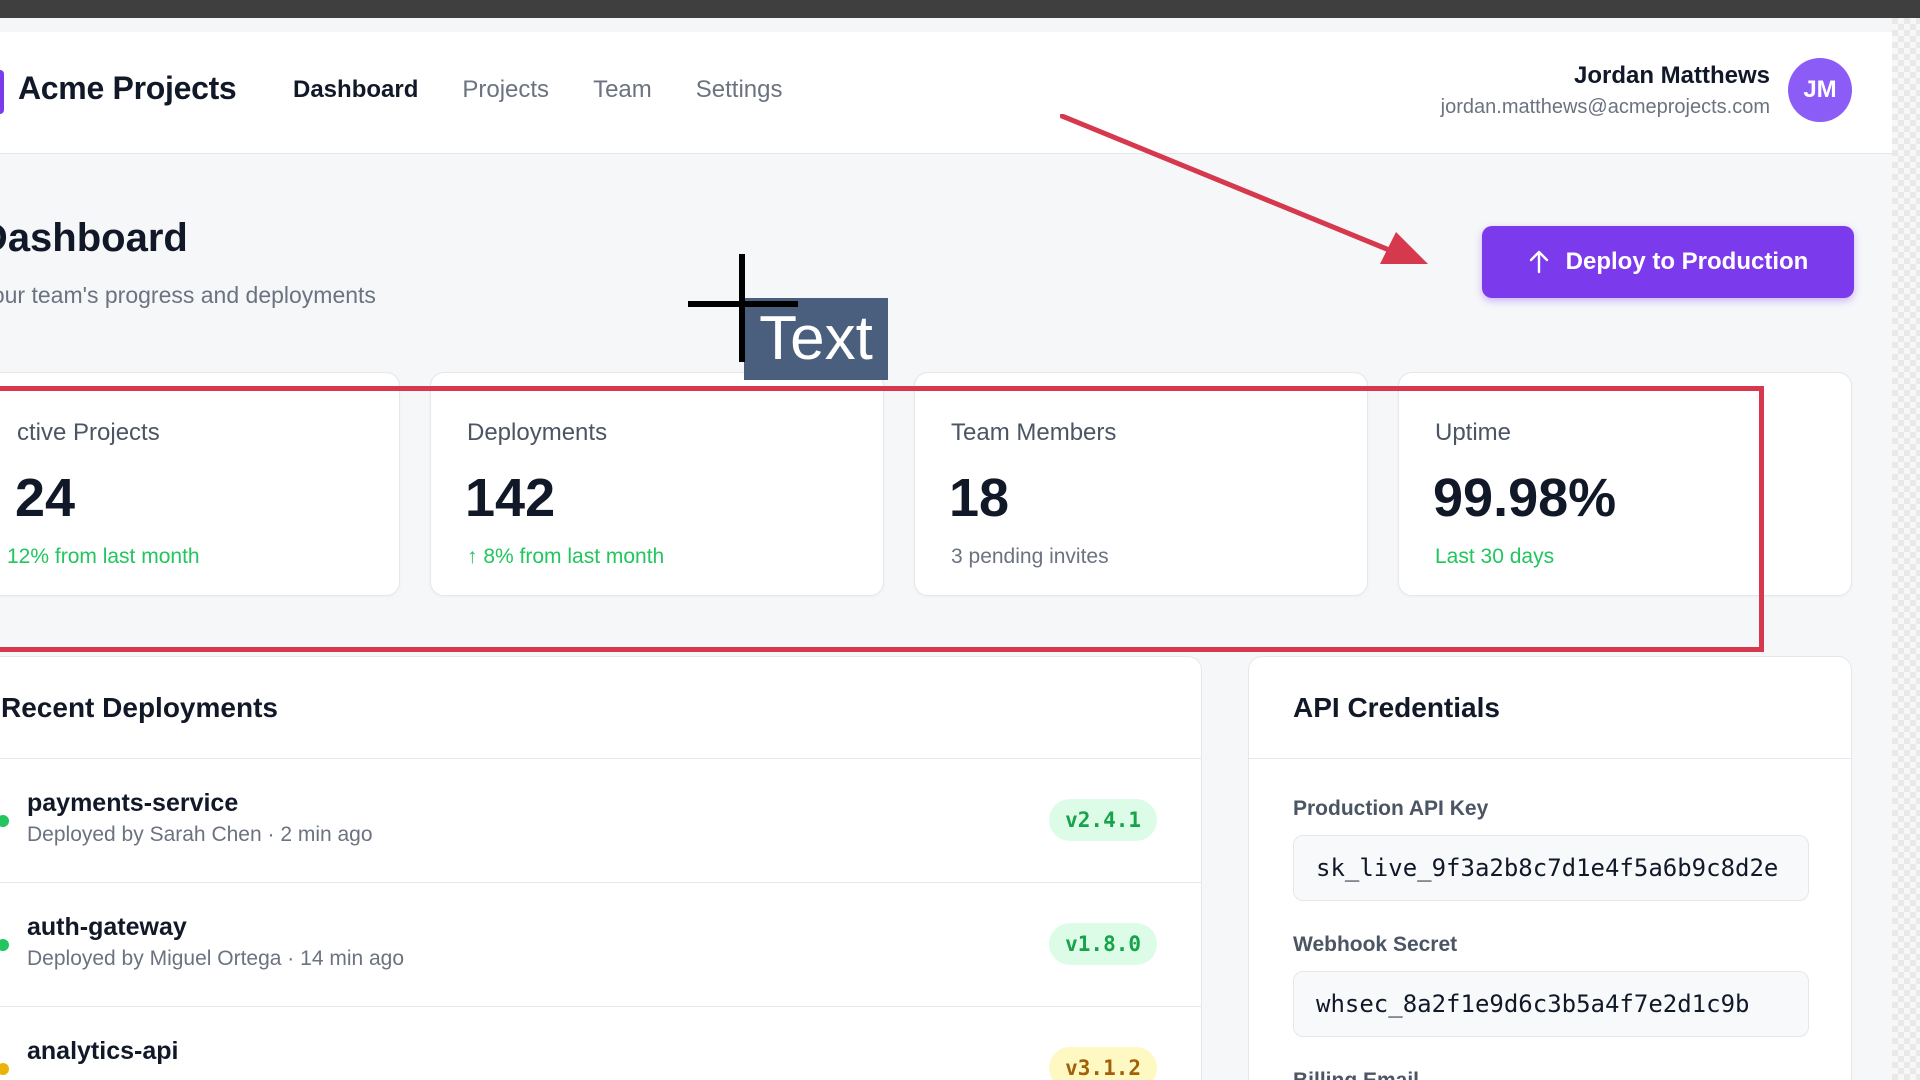 The image size is (1920, 1080). I want to click on api-key-field: sk_live_9f3a2b8c7d1e4f5a6b9c8d2e, so click(1551, 868).